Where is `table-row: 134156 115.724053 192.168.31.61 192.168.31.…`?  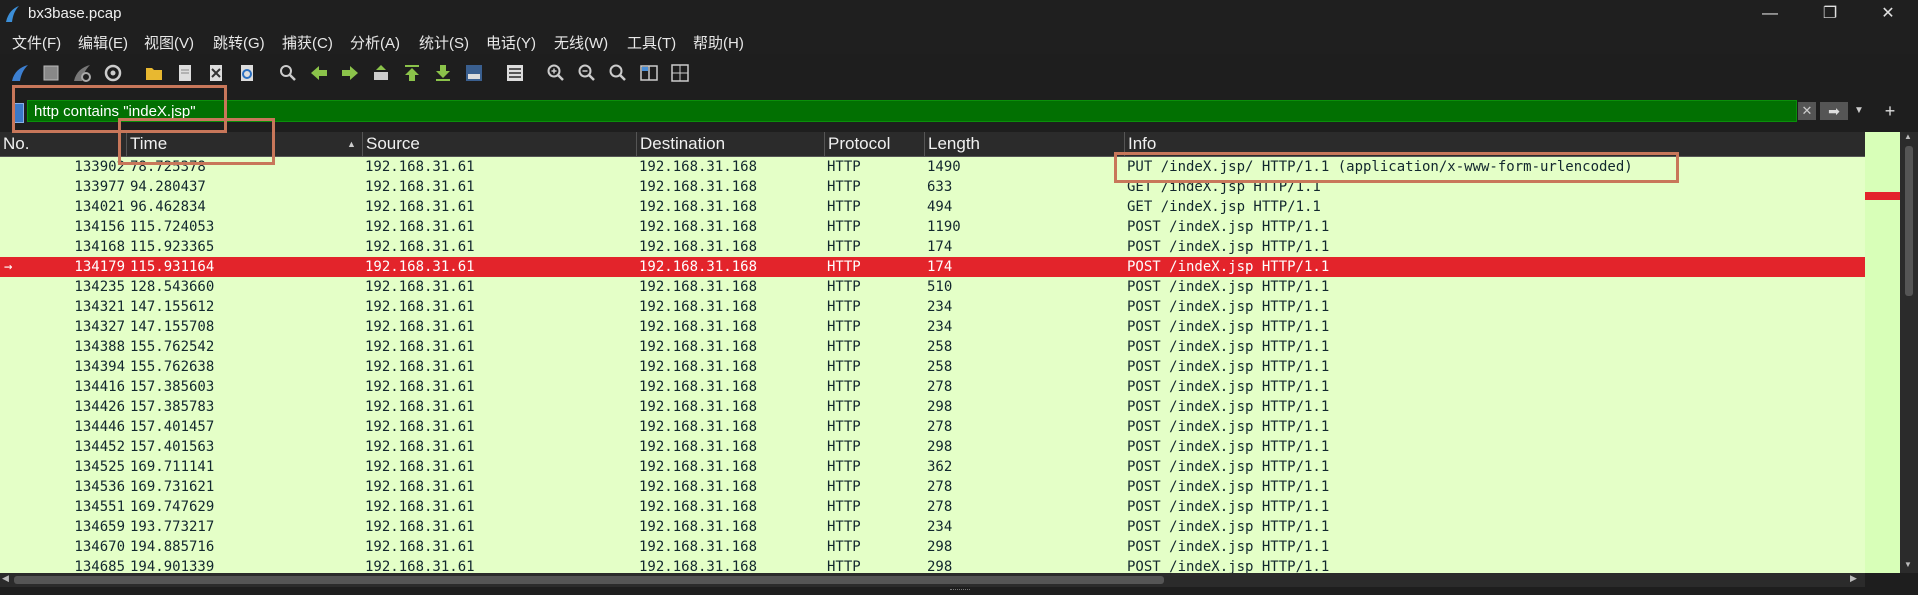
table-row: 134156 115.724053 192.168.31.61 192.168.31.… is located at coordinates (932, 227).